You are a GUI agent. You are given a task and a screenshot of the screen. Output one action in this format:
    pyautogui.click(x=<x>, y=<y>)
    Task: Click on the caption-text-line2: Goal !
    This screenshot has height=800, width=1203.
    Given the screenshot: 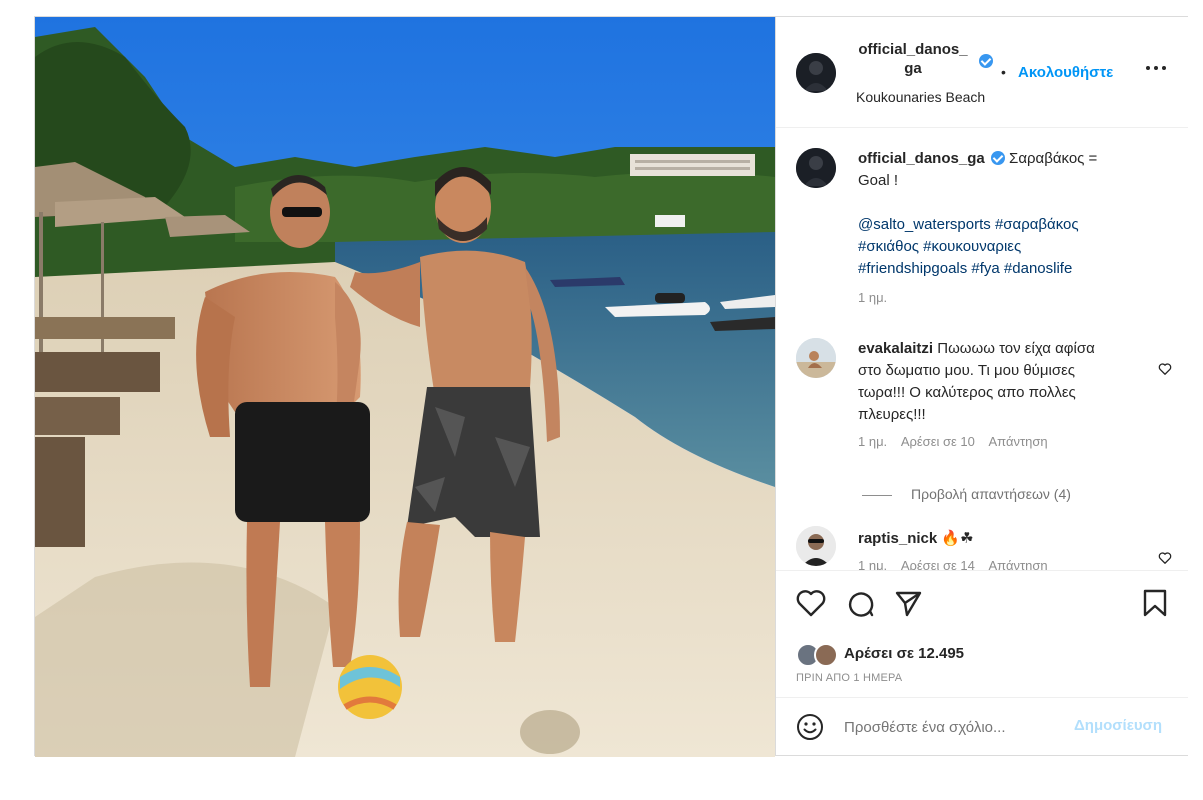 What is the action you would take?
    pyautogui.click(x=878, y=180)
    